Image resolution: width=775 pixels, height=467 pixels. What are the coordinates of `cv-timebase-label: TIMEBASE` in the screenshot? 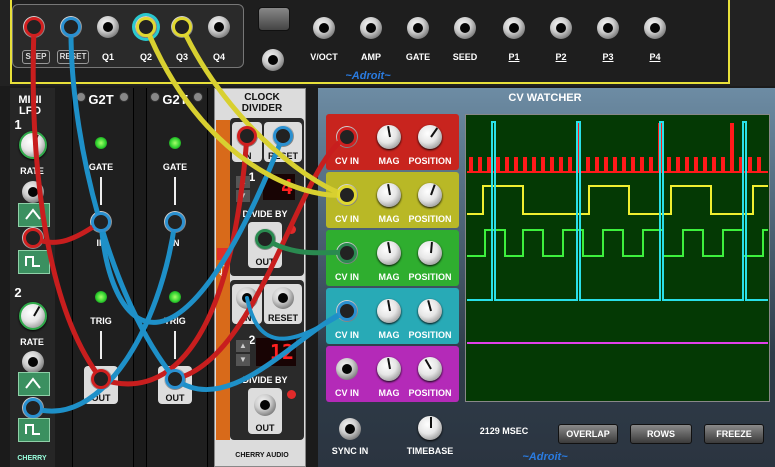 It's located at (430, 451).